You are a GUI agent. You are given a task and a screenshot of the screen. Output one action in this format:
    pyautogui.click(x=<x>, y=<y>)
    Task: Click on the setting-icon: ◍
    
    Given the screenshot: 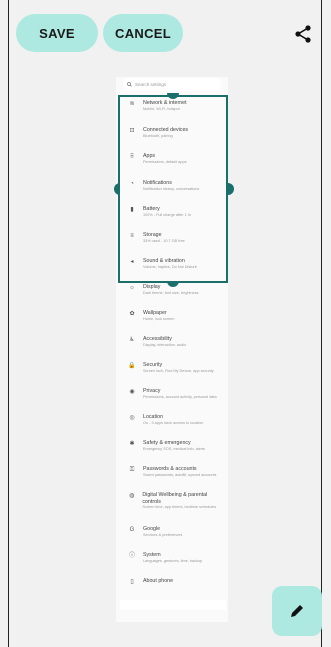 What is the action you would take?
    pyautogui.click(x=132, y=496)
    